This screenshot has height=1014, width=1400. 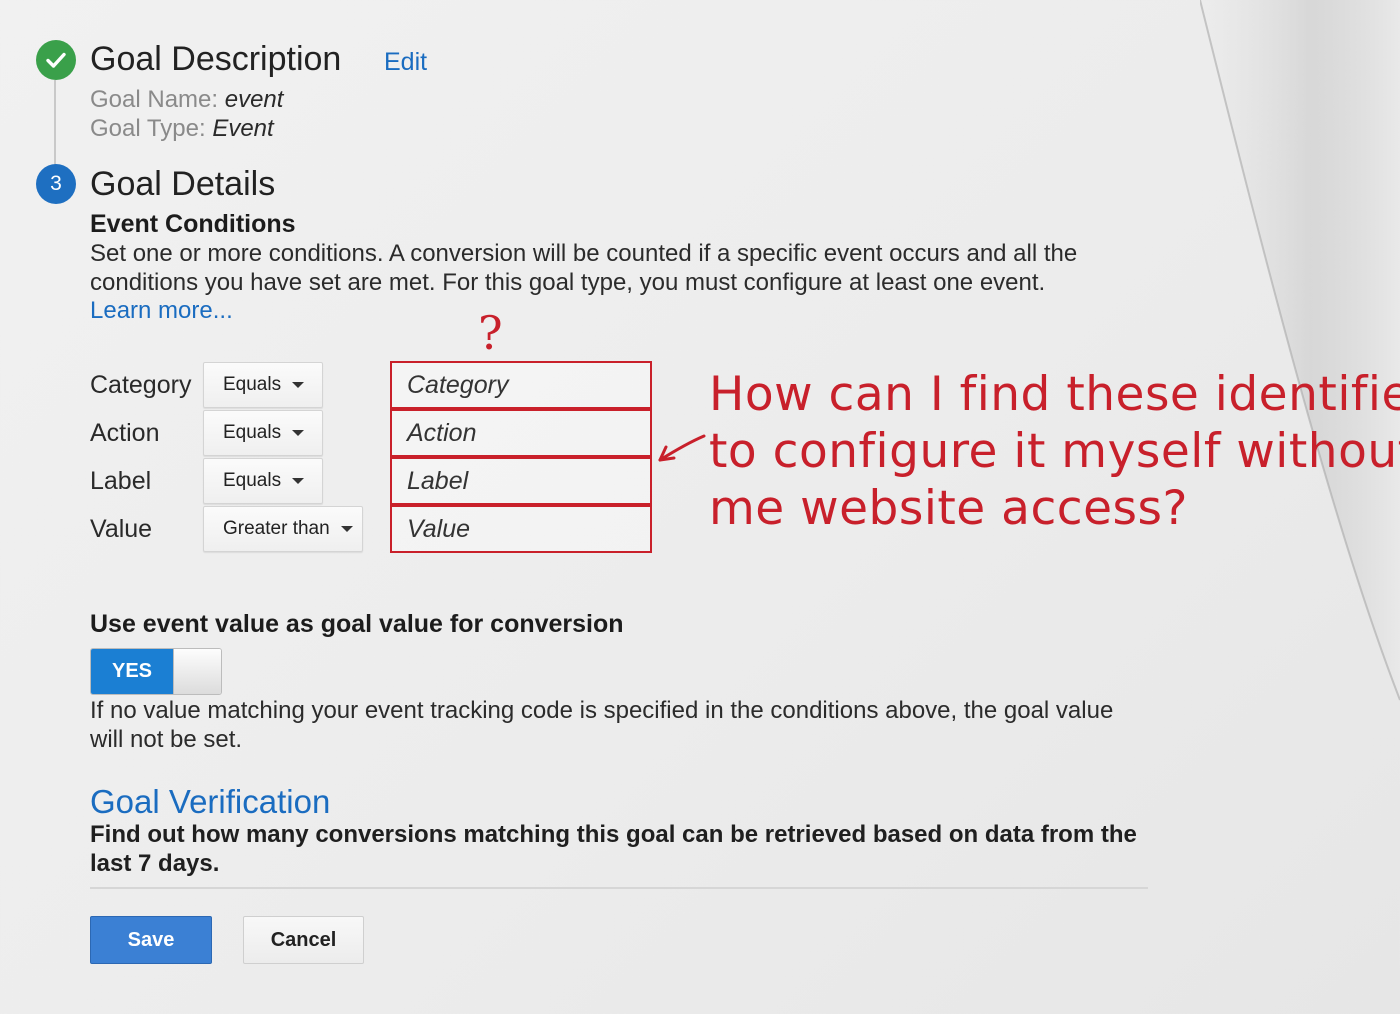 What do you see at coordinates (193, 224) in the screenshot?
I see `event-conditions-title: Event Conditions` at bounding box center [193, 224].